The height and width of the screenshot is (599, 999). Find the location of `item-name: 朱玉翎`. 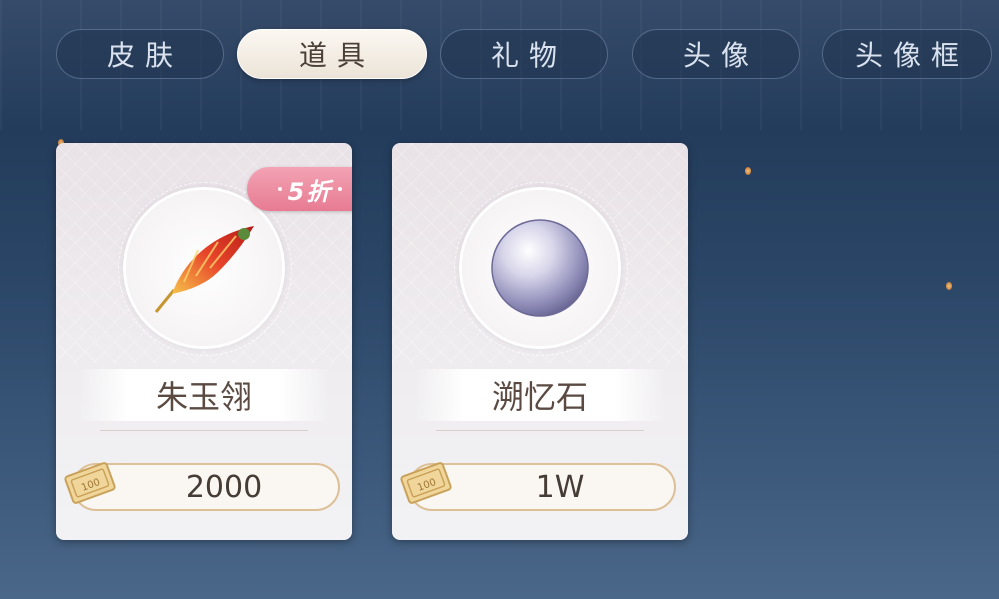

item-name: 朱玉翎 is located at coordinates (204, 395).